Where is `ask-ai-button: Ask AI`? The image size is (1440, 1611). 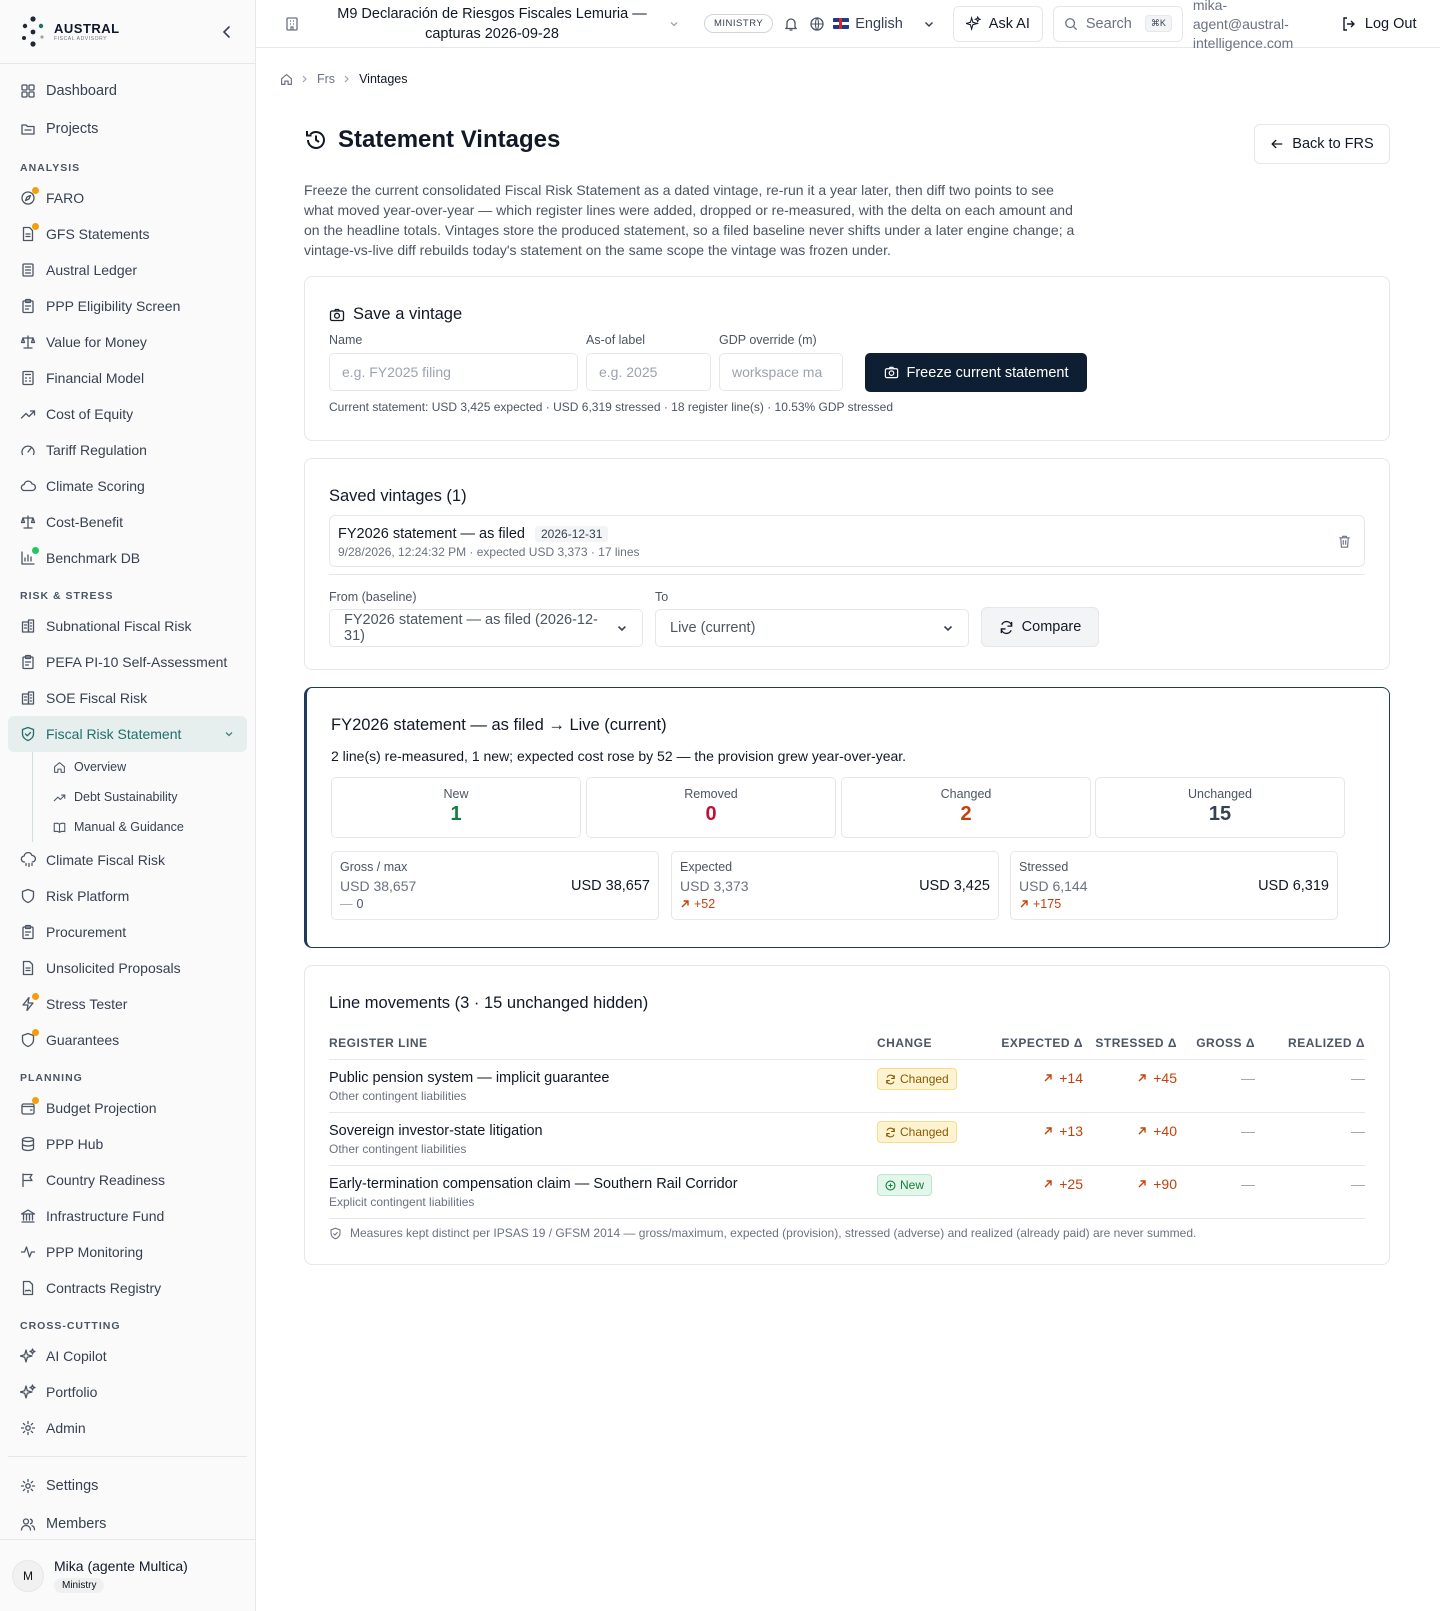 ask-ai-button: Ask AI is located at coordinates (997, 23).